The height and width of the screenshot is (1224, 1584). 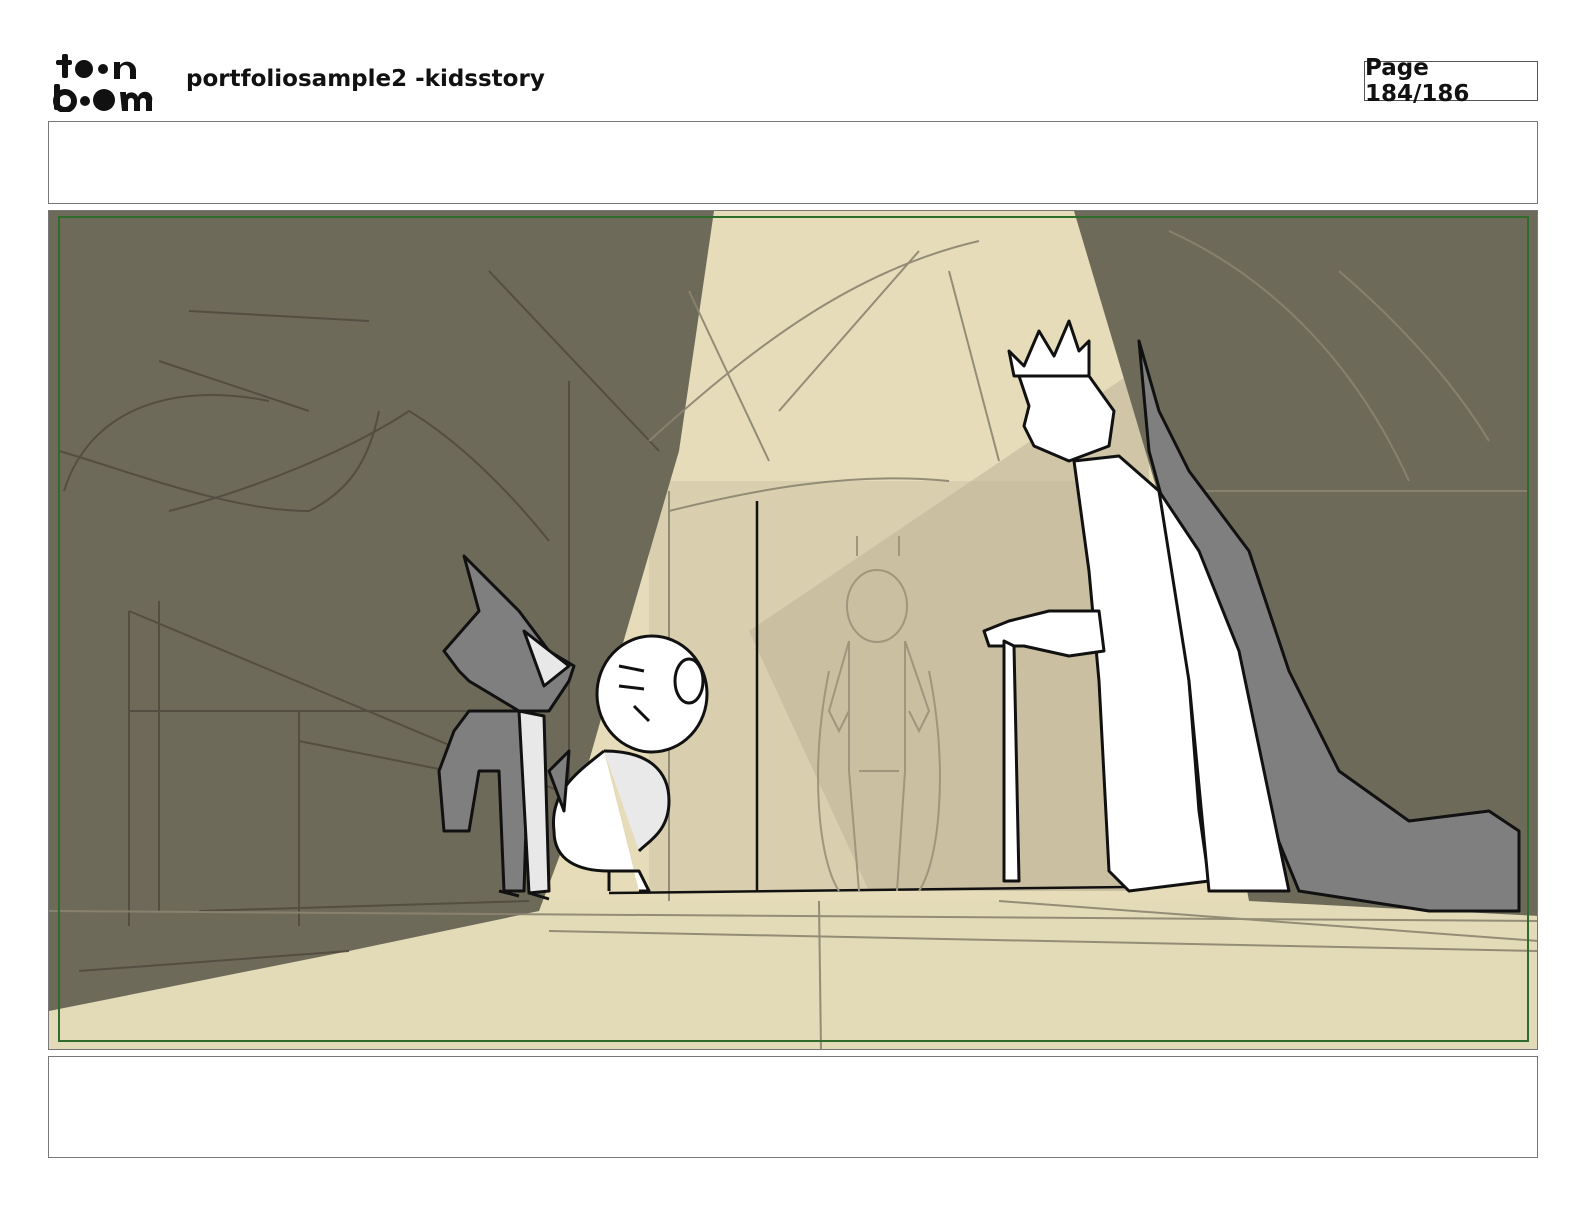 I want to click on top-notes-box, so click(x=793, y=162).